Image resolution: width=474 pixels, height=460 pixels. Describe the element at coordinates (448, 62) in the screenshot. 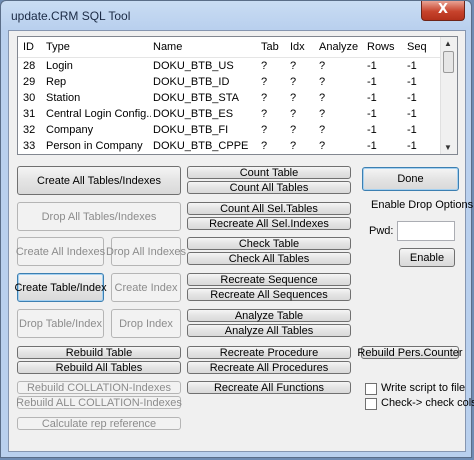

I see `scrollbar-thumb` at that location.